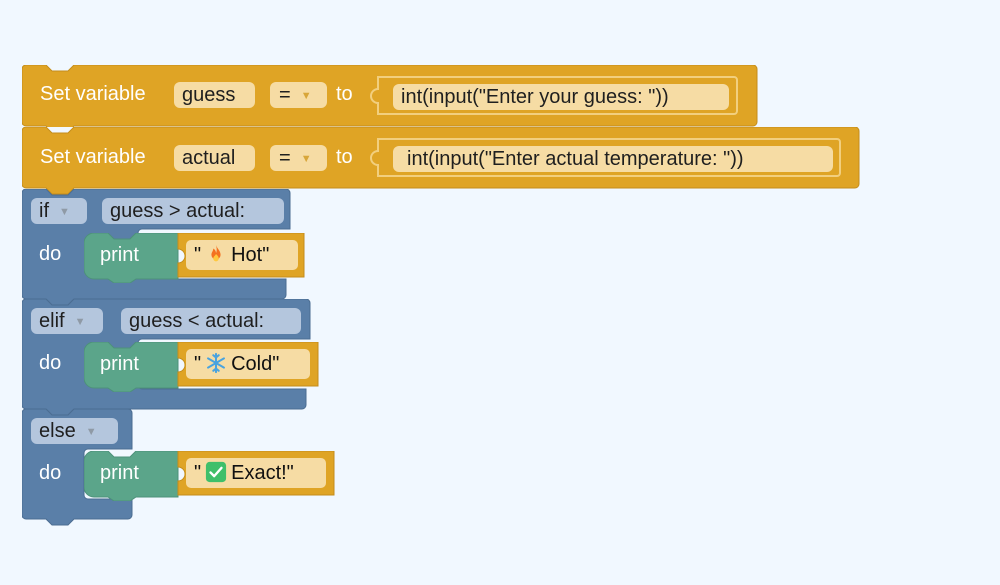 Image resolution: width=1000 pixels, height=585 pixels. Describe the element at coordinates (44, 211) in the screenshot. I see `branch-keyword: if` at that location.